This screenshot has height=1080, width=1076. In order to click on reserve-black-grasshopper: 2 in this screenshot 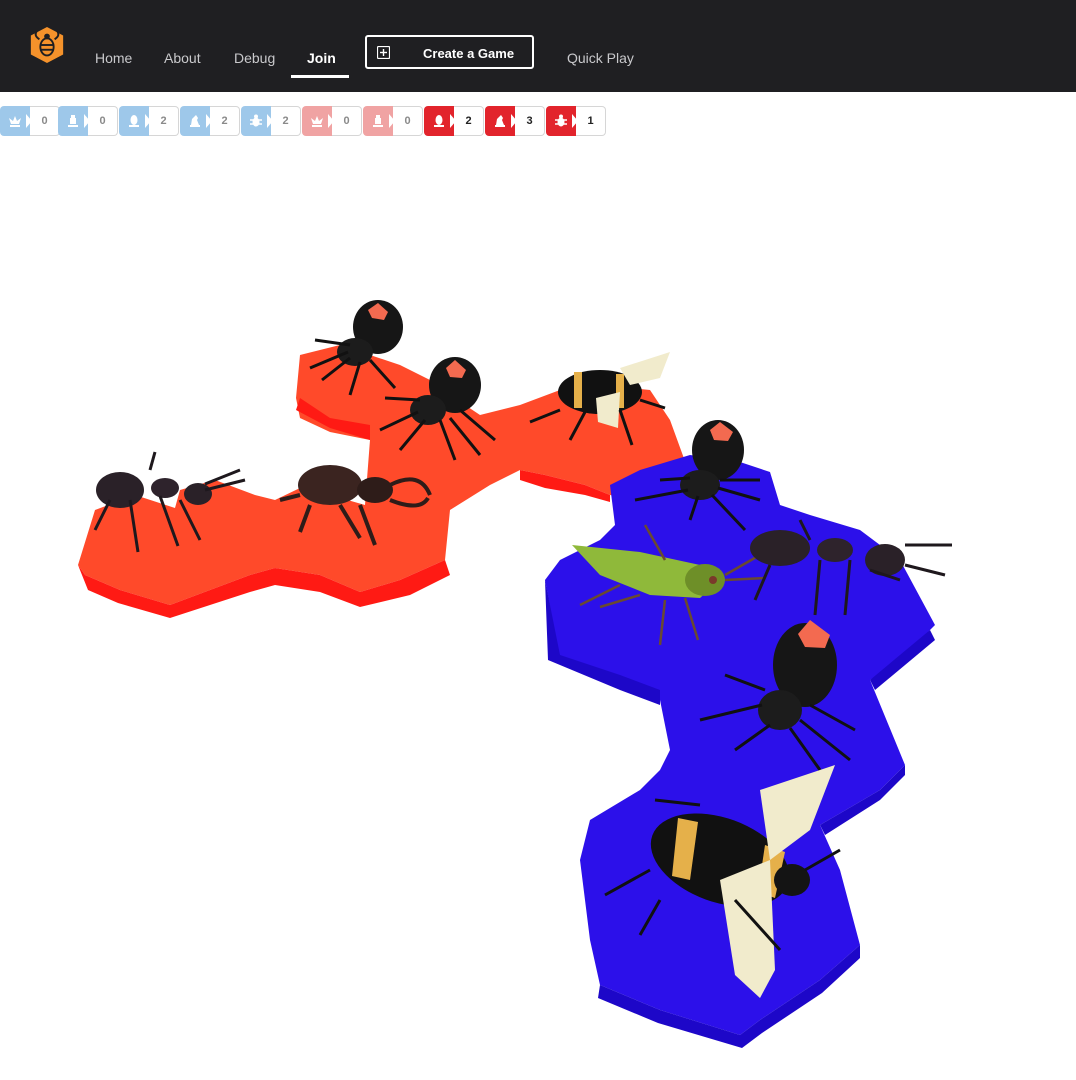, I will do `click(454, 121)`.